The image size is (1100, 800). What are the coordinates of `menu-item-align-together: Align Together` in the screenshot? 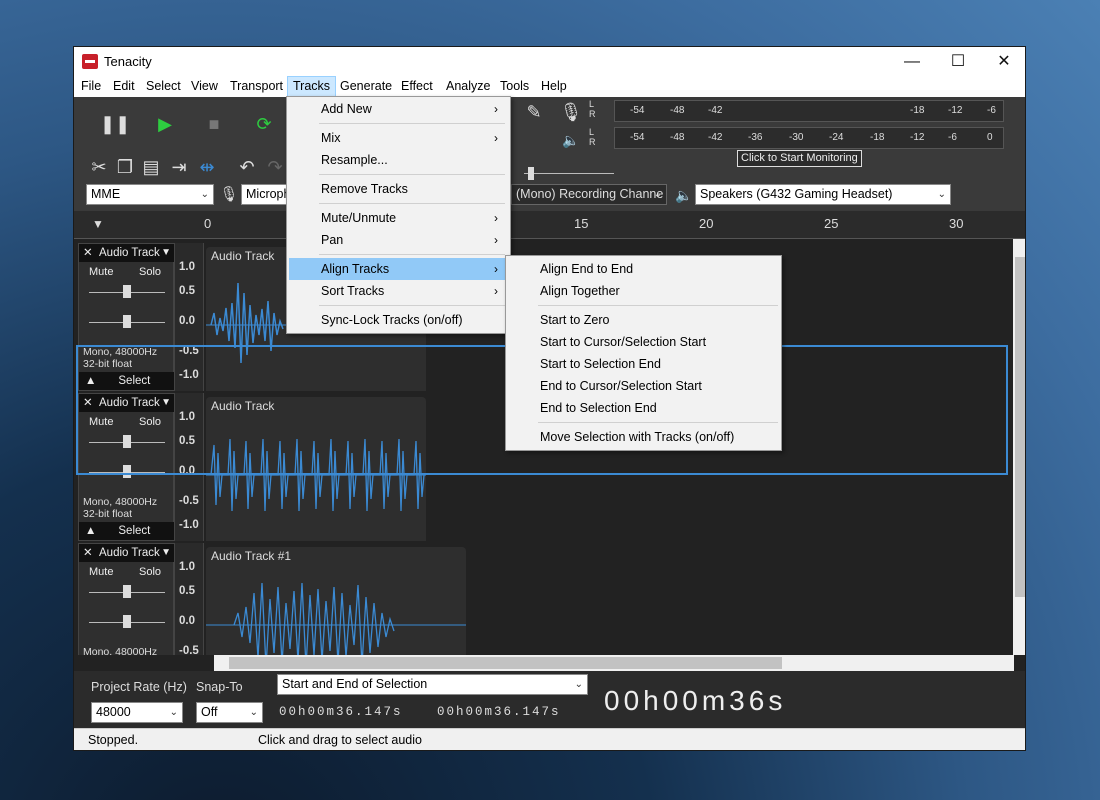 It's located at (643, 291).